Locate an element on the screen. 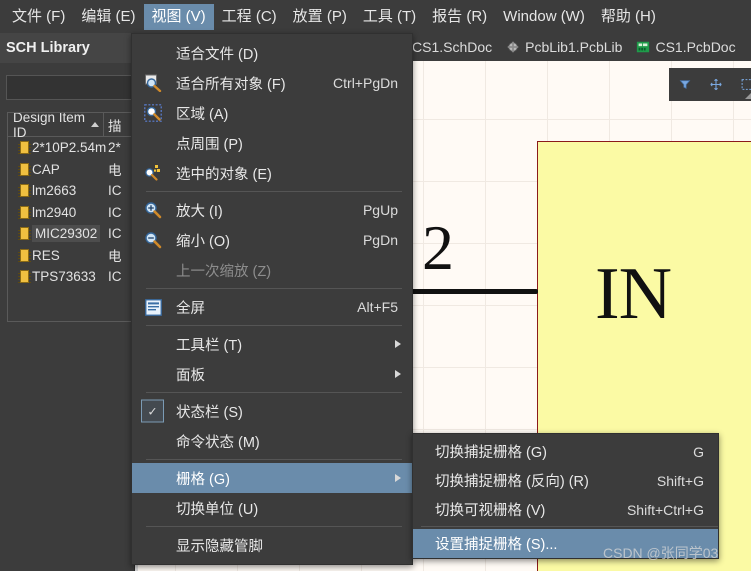 This screenshot has width=751, height=571. row-design-item-id: CAP is located at coordinates (56, 170).